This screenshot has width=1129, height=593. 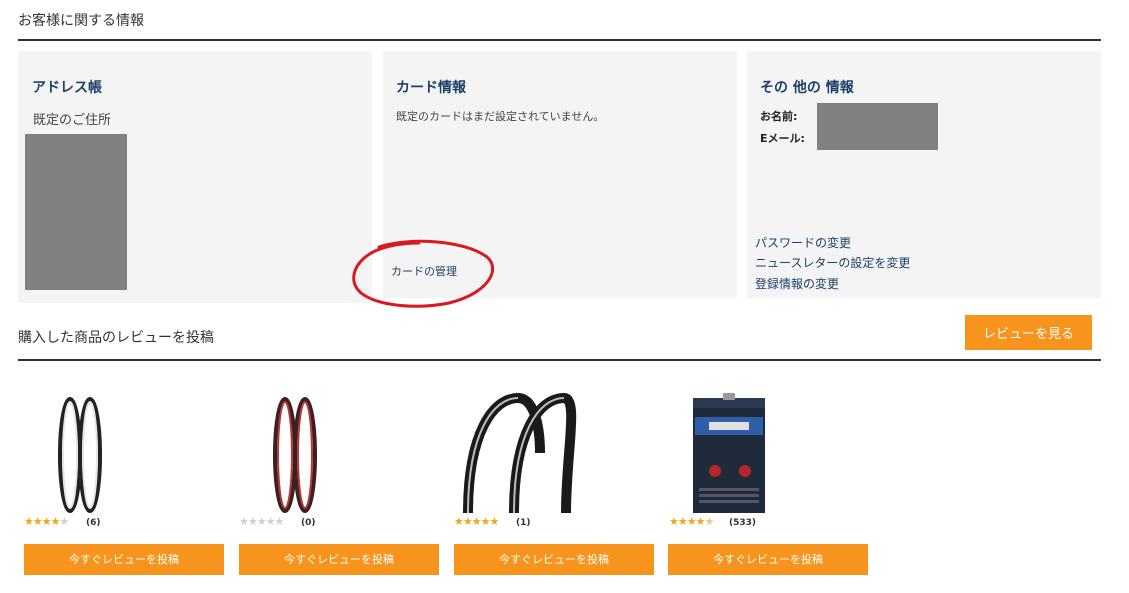 What do you see at coordinates (768, 455) in the screenshot?
I see `inner-tube-box-icon` at bounding box center [768, 455].